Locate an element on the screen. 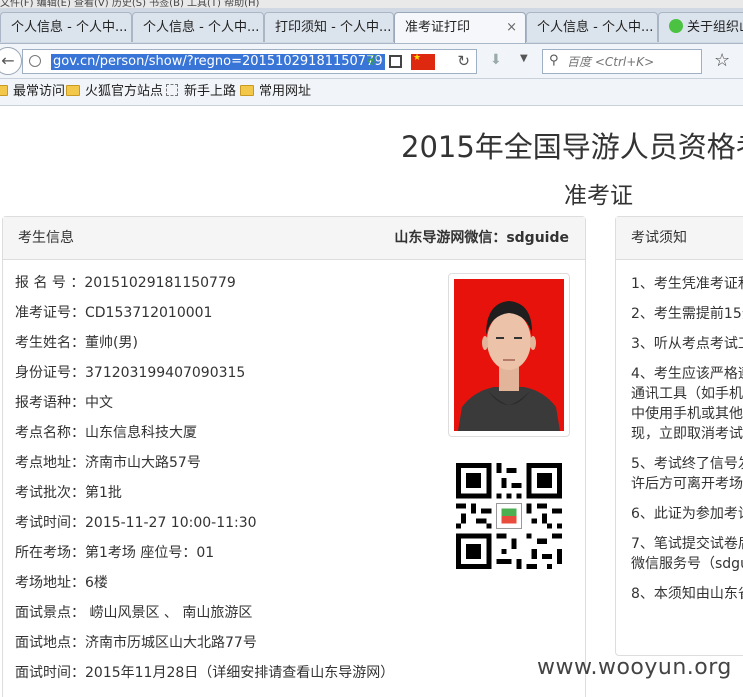 This screenshot has height=697, width=743. panel-header: 考试须知 is located at coordinates (679, 238).